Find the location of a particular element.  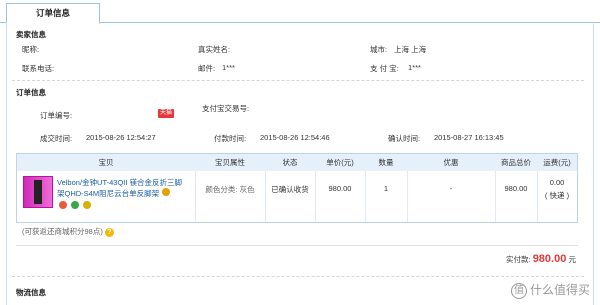

item-quantity: 1 is located at coordinates (386, 188).